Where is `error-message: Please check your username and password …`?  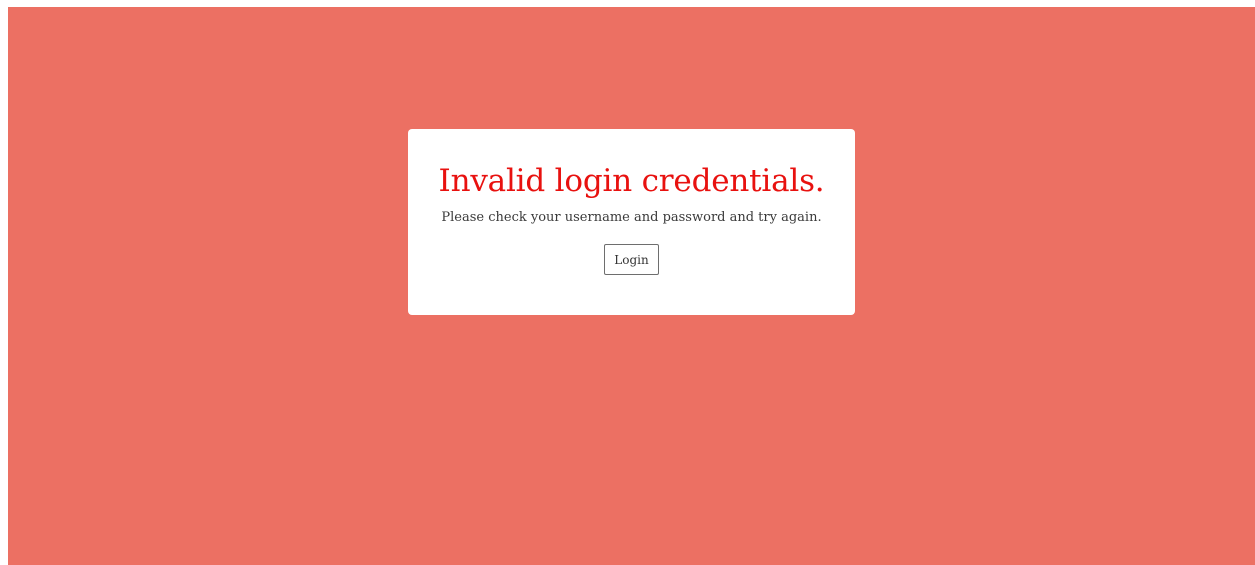 error-message: Please check your username and password … is located at coordinates (631, 217).